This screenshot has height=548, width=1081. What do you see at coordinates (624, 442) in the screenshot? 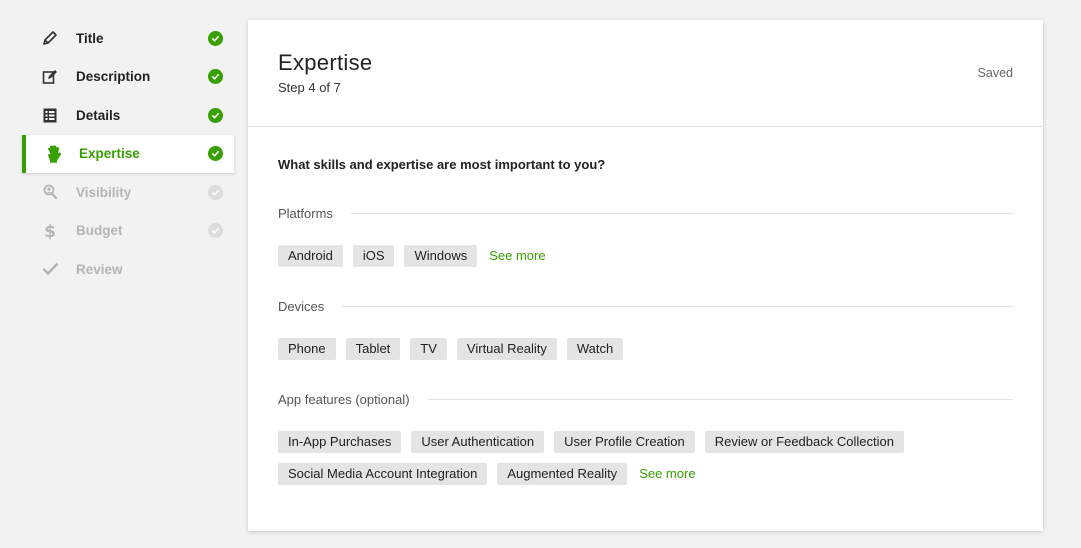
I see `chip-user-profile-creation: User Profile Creation` at bounding box center [624, 442].